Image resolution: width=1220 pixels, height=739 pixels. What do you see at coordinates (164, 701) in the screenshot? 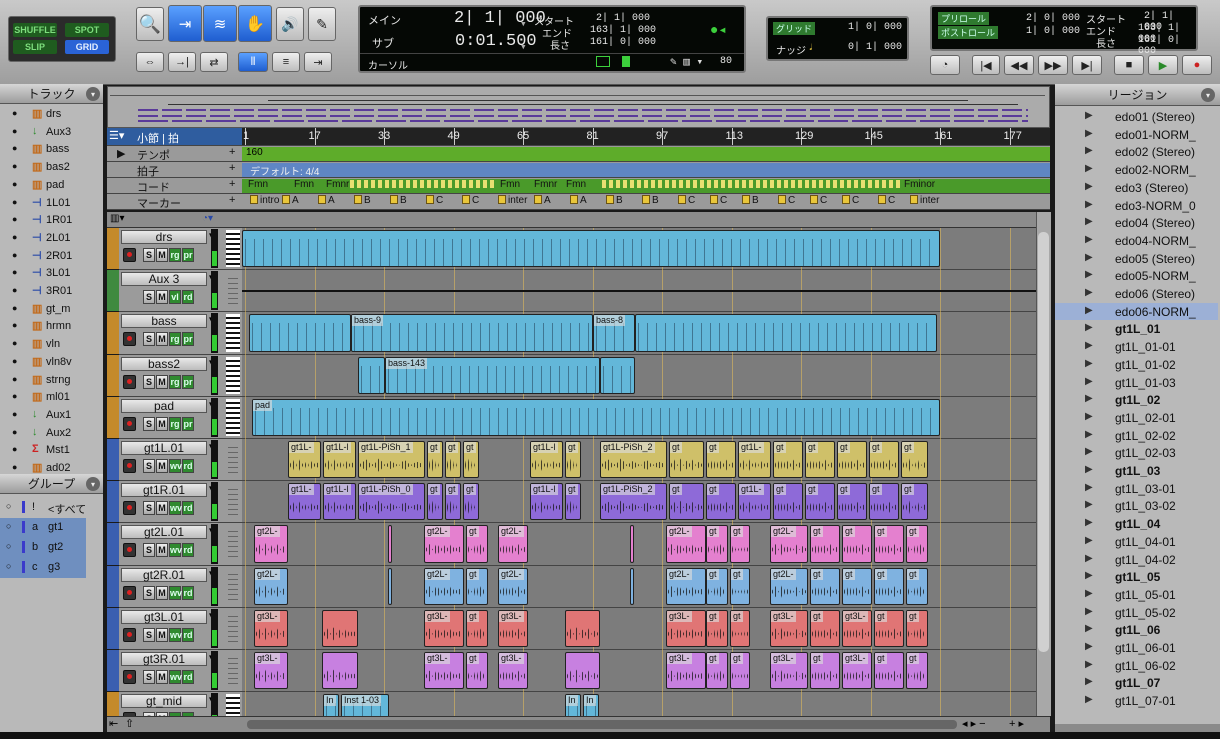
I see `track-name: gt_mid` at bounding box center [164, 701].